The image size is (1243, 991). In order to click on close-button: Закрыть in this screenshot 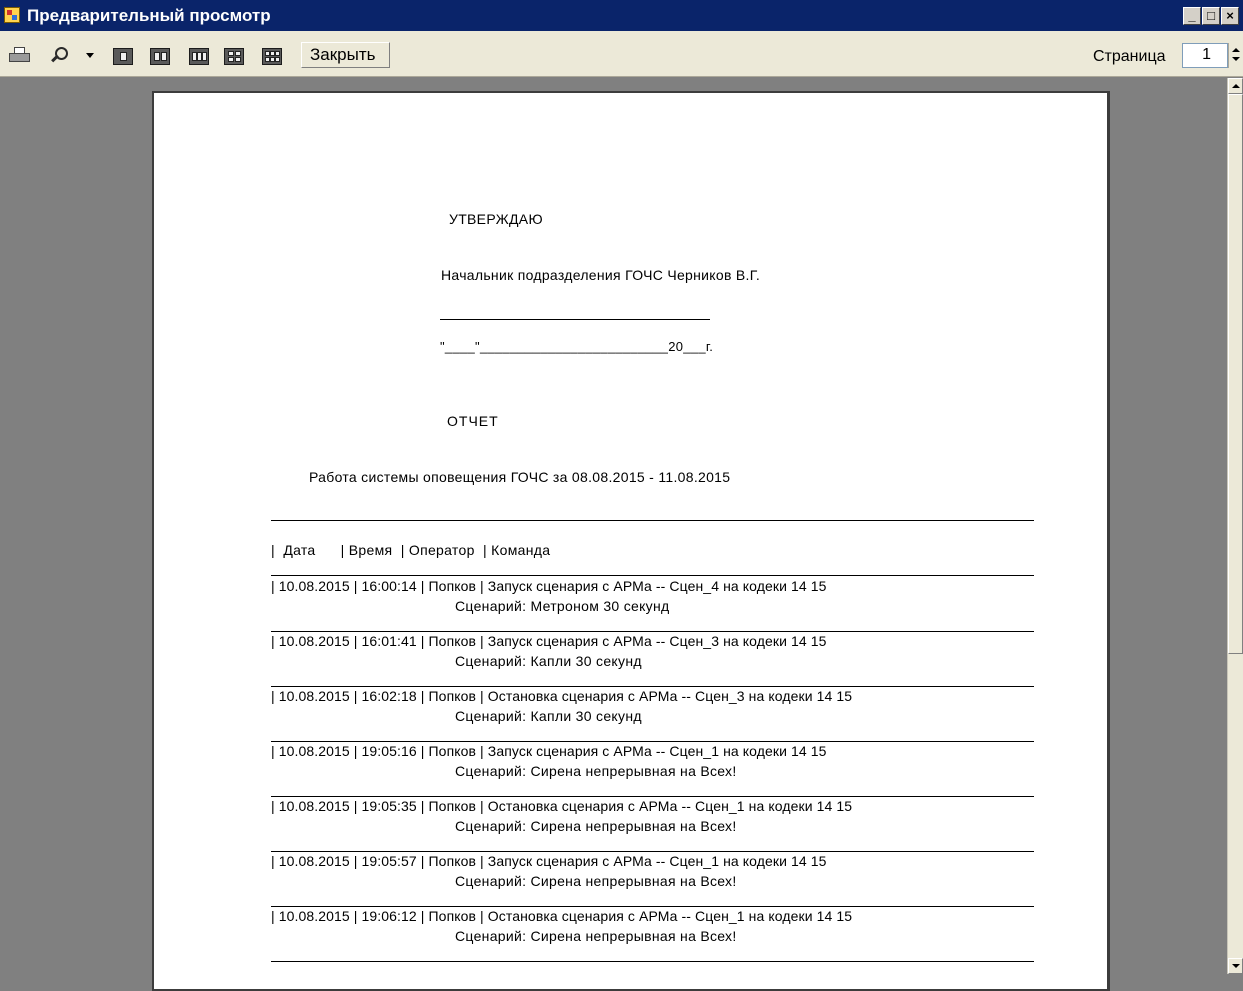, I will do `click(345, 55)`.